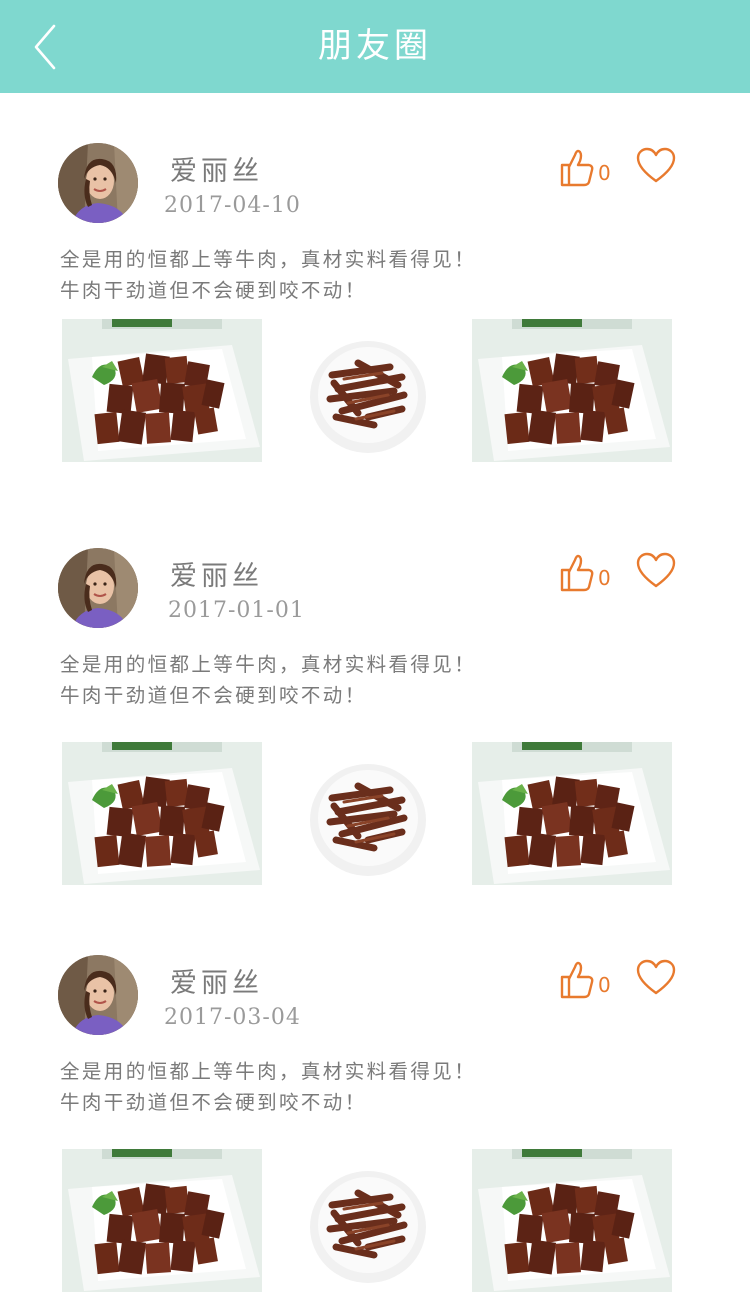  Describe the element at coordinates (236, 610) in the screenshot. I see `post-date: 2017-01-01` at that location.